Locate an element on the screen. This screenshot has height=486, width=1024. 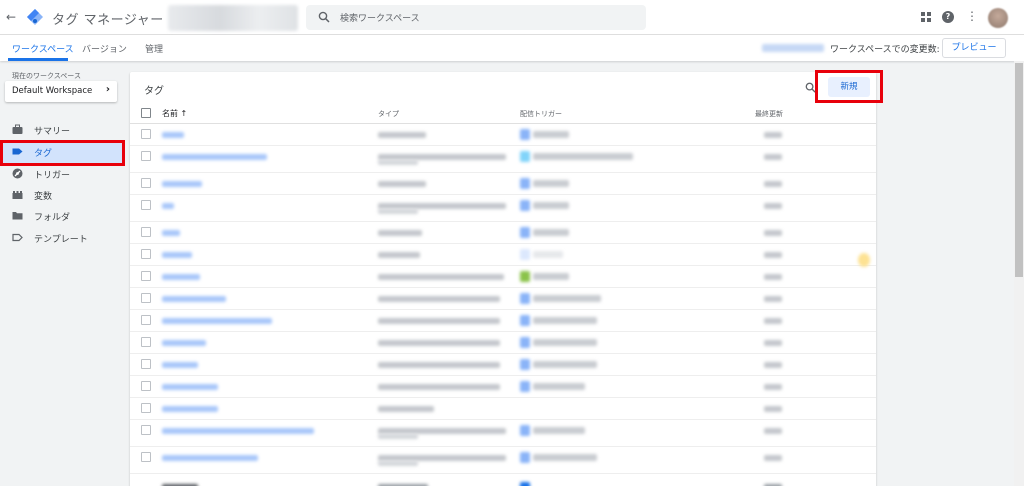
sidebar-item-summary: サマリー is located at coordinates (62, 130).